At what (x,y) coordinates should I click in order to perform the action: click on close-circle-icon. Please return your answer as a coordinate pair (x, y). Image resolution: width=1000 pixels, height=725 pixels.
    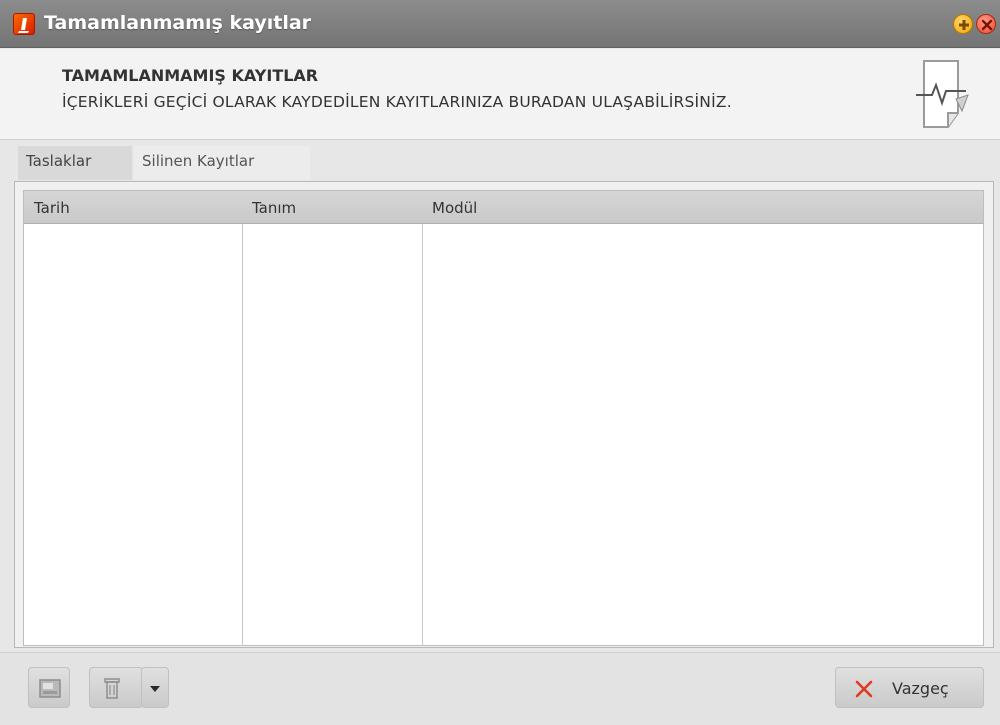
    Looking at the image, I should click on (986, 24).